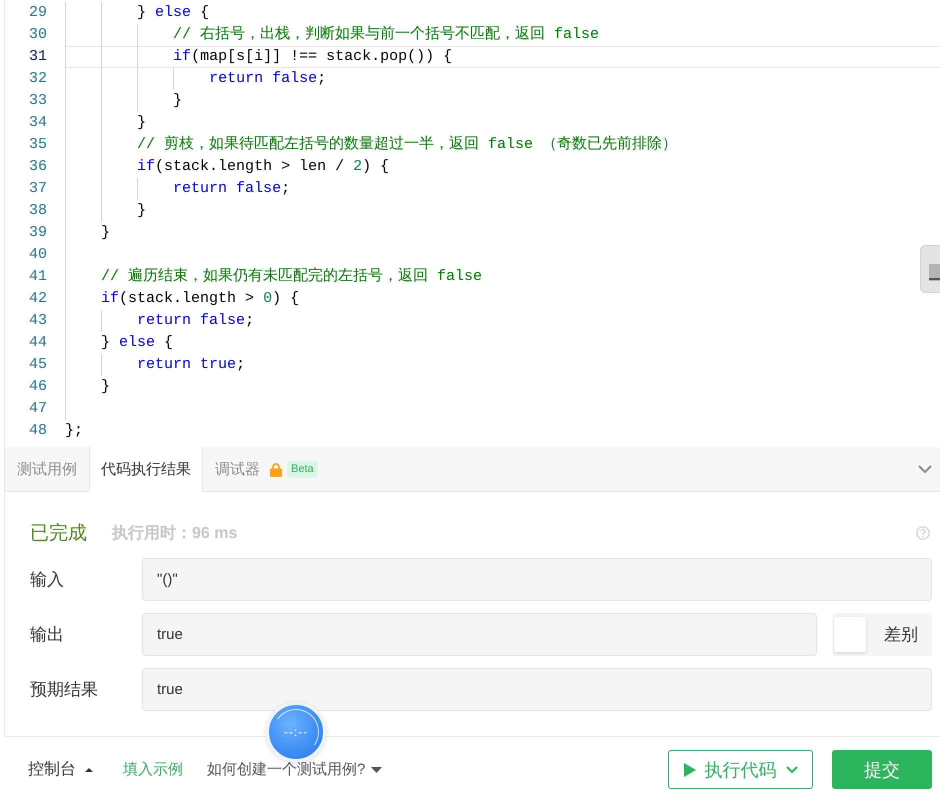 The height and width of the screenshot is (790, 940). What do you see at coordinates (690, 769) in the screenshot?
I see `play-icon` at bounding box center [690, 769].